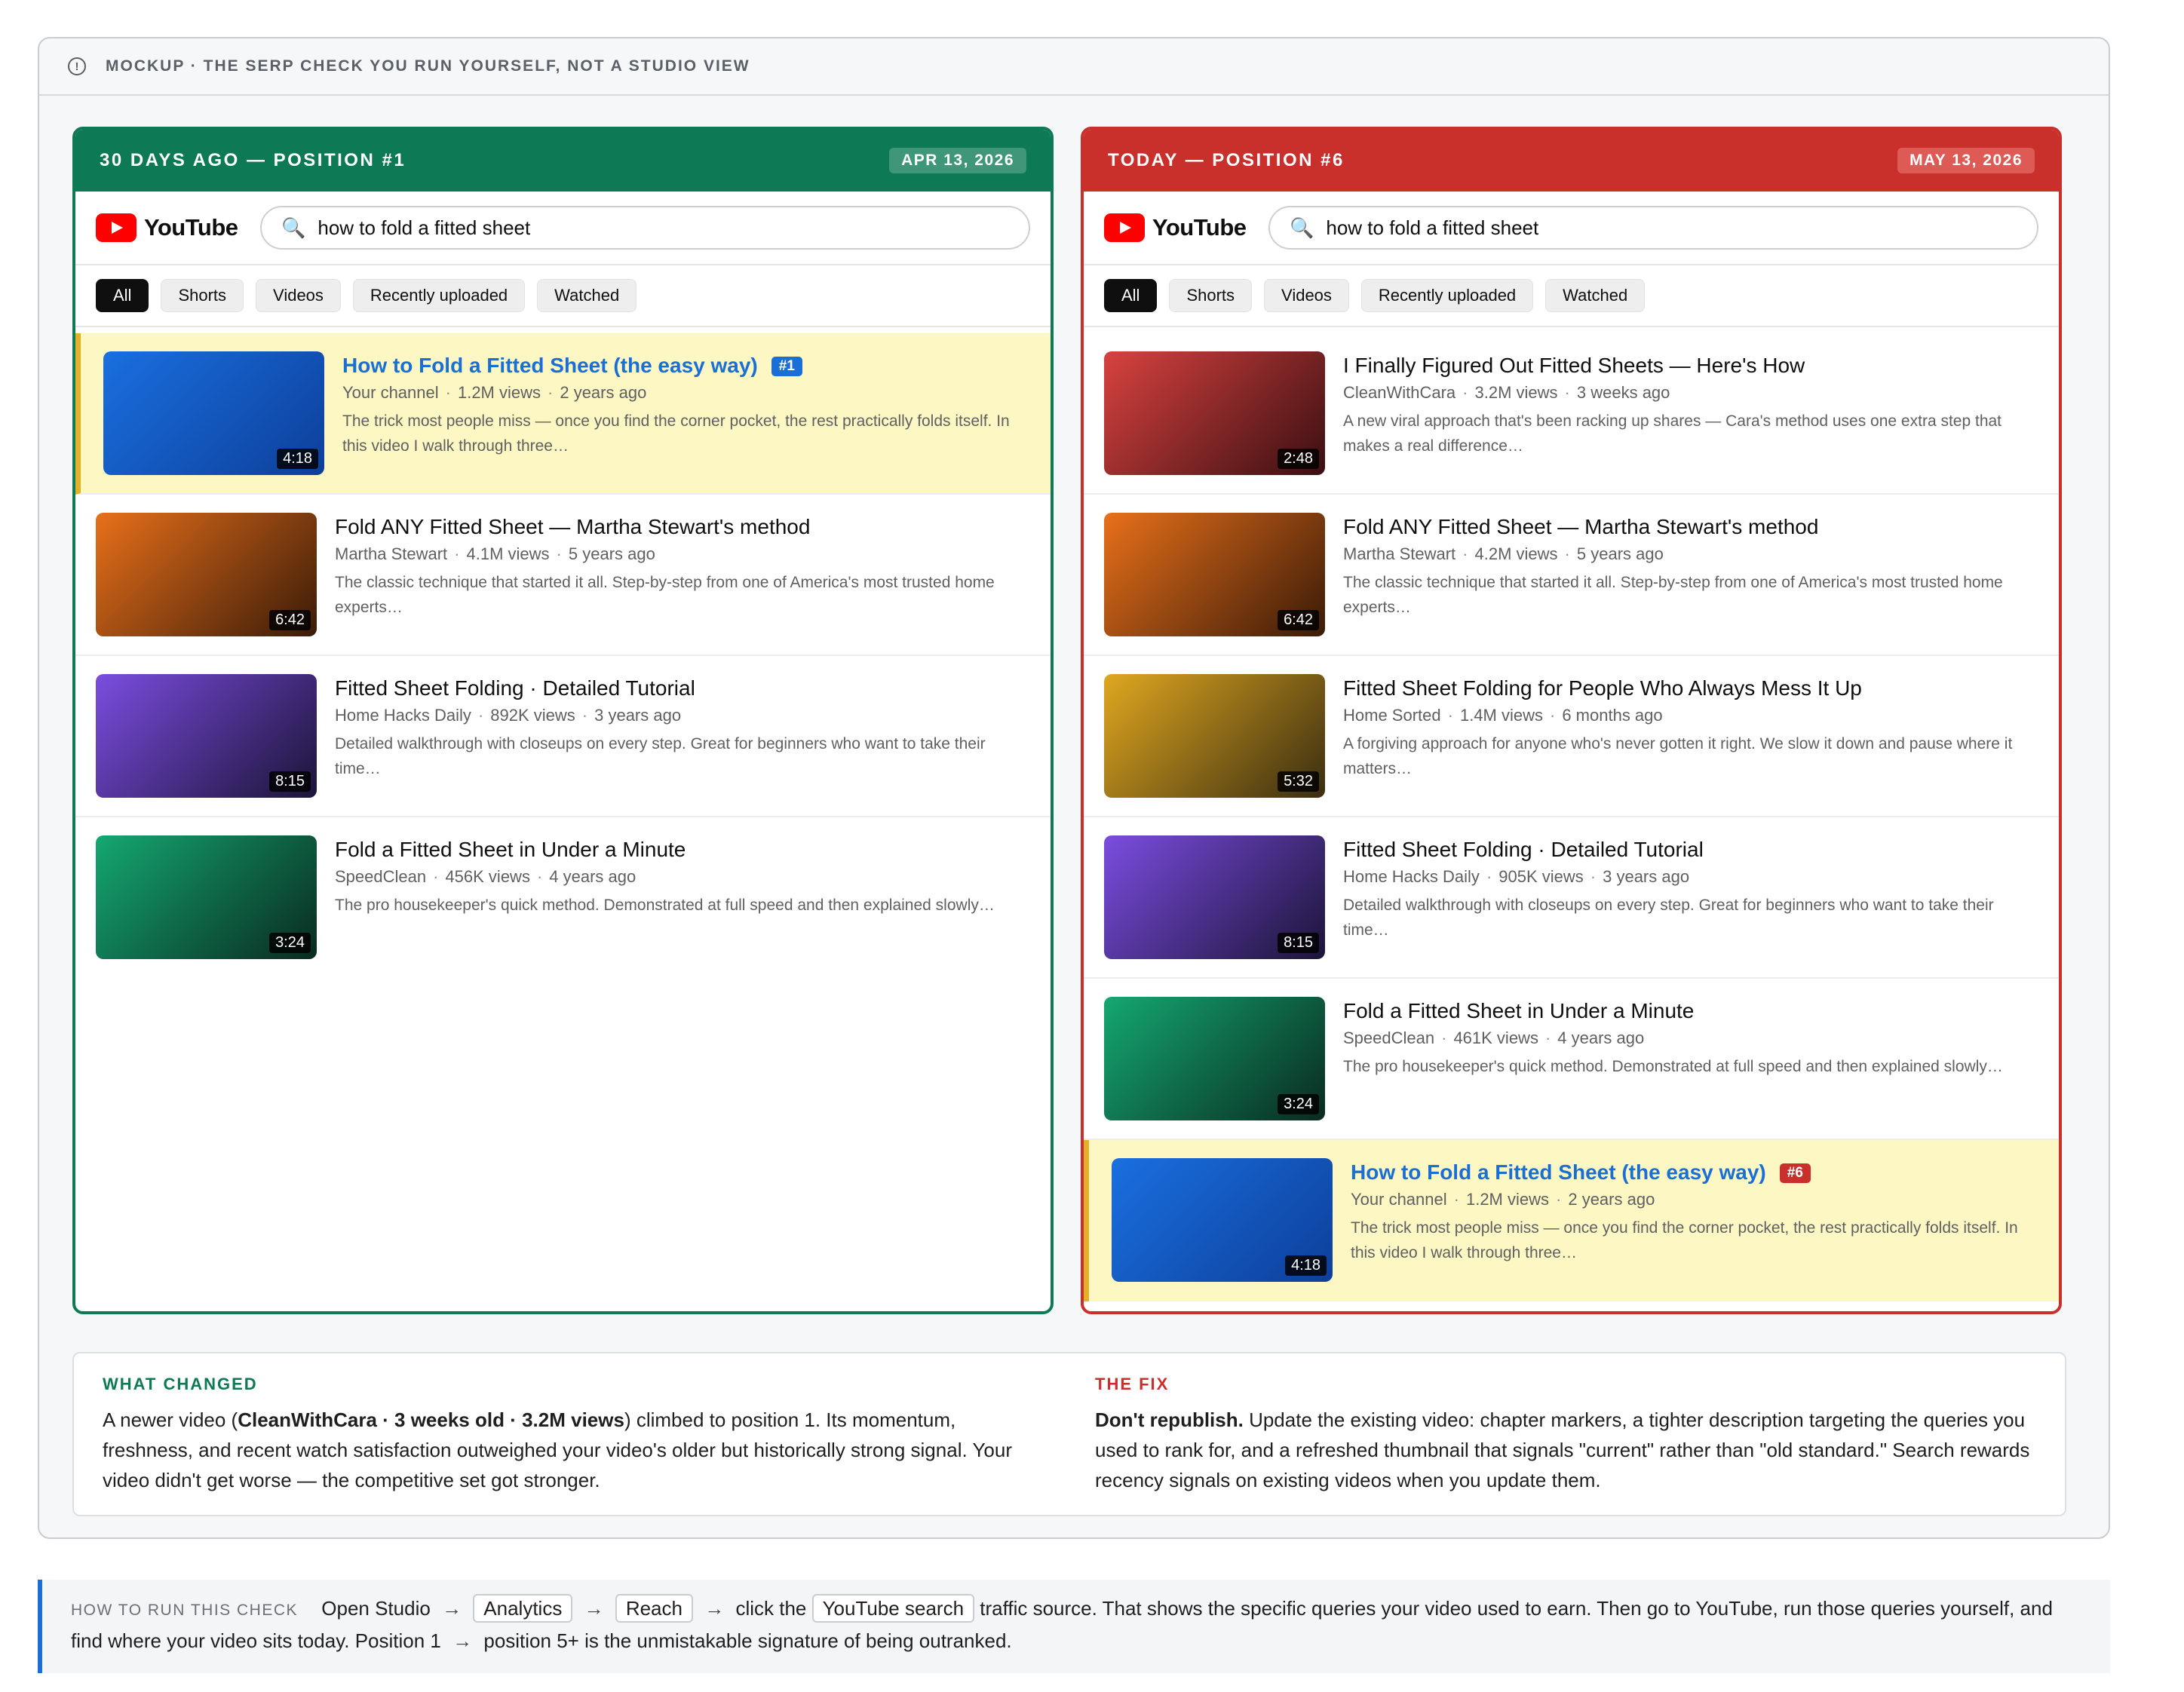  I want to click on youtube-search-bar: YouTube 🔍 how to fold a fitted sheet, so click(1571, 228).